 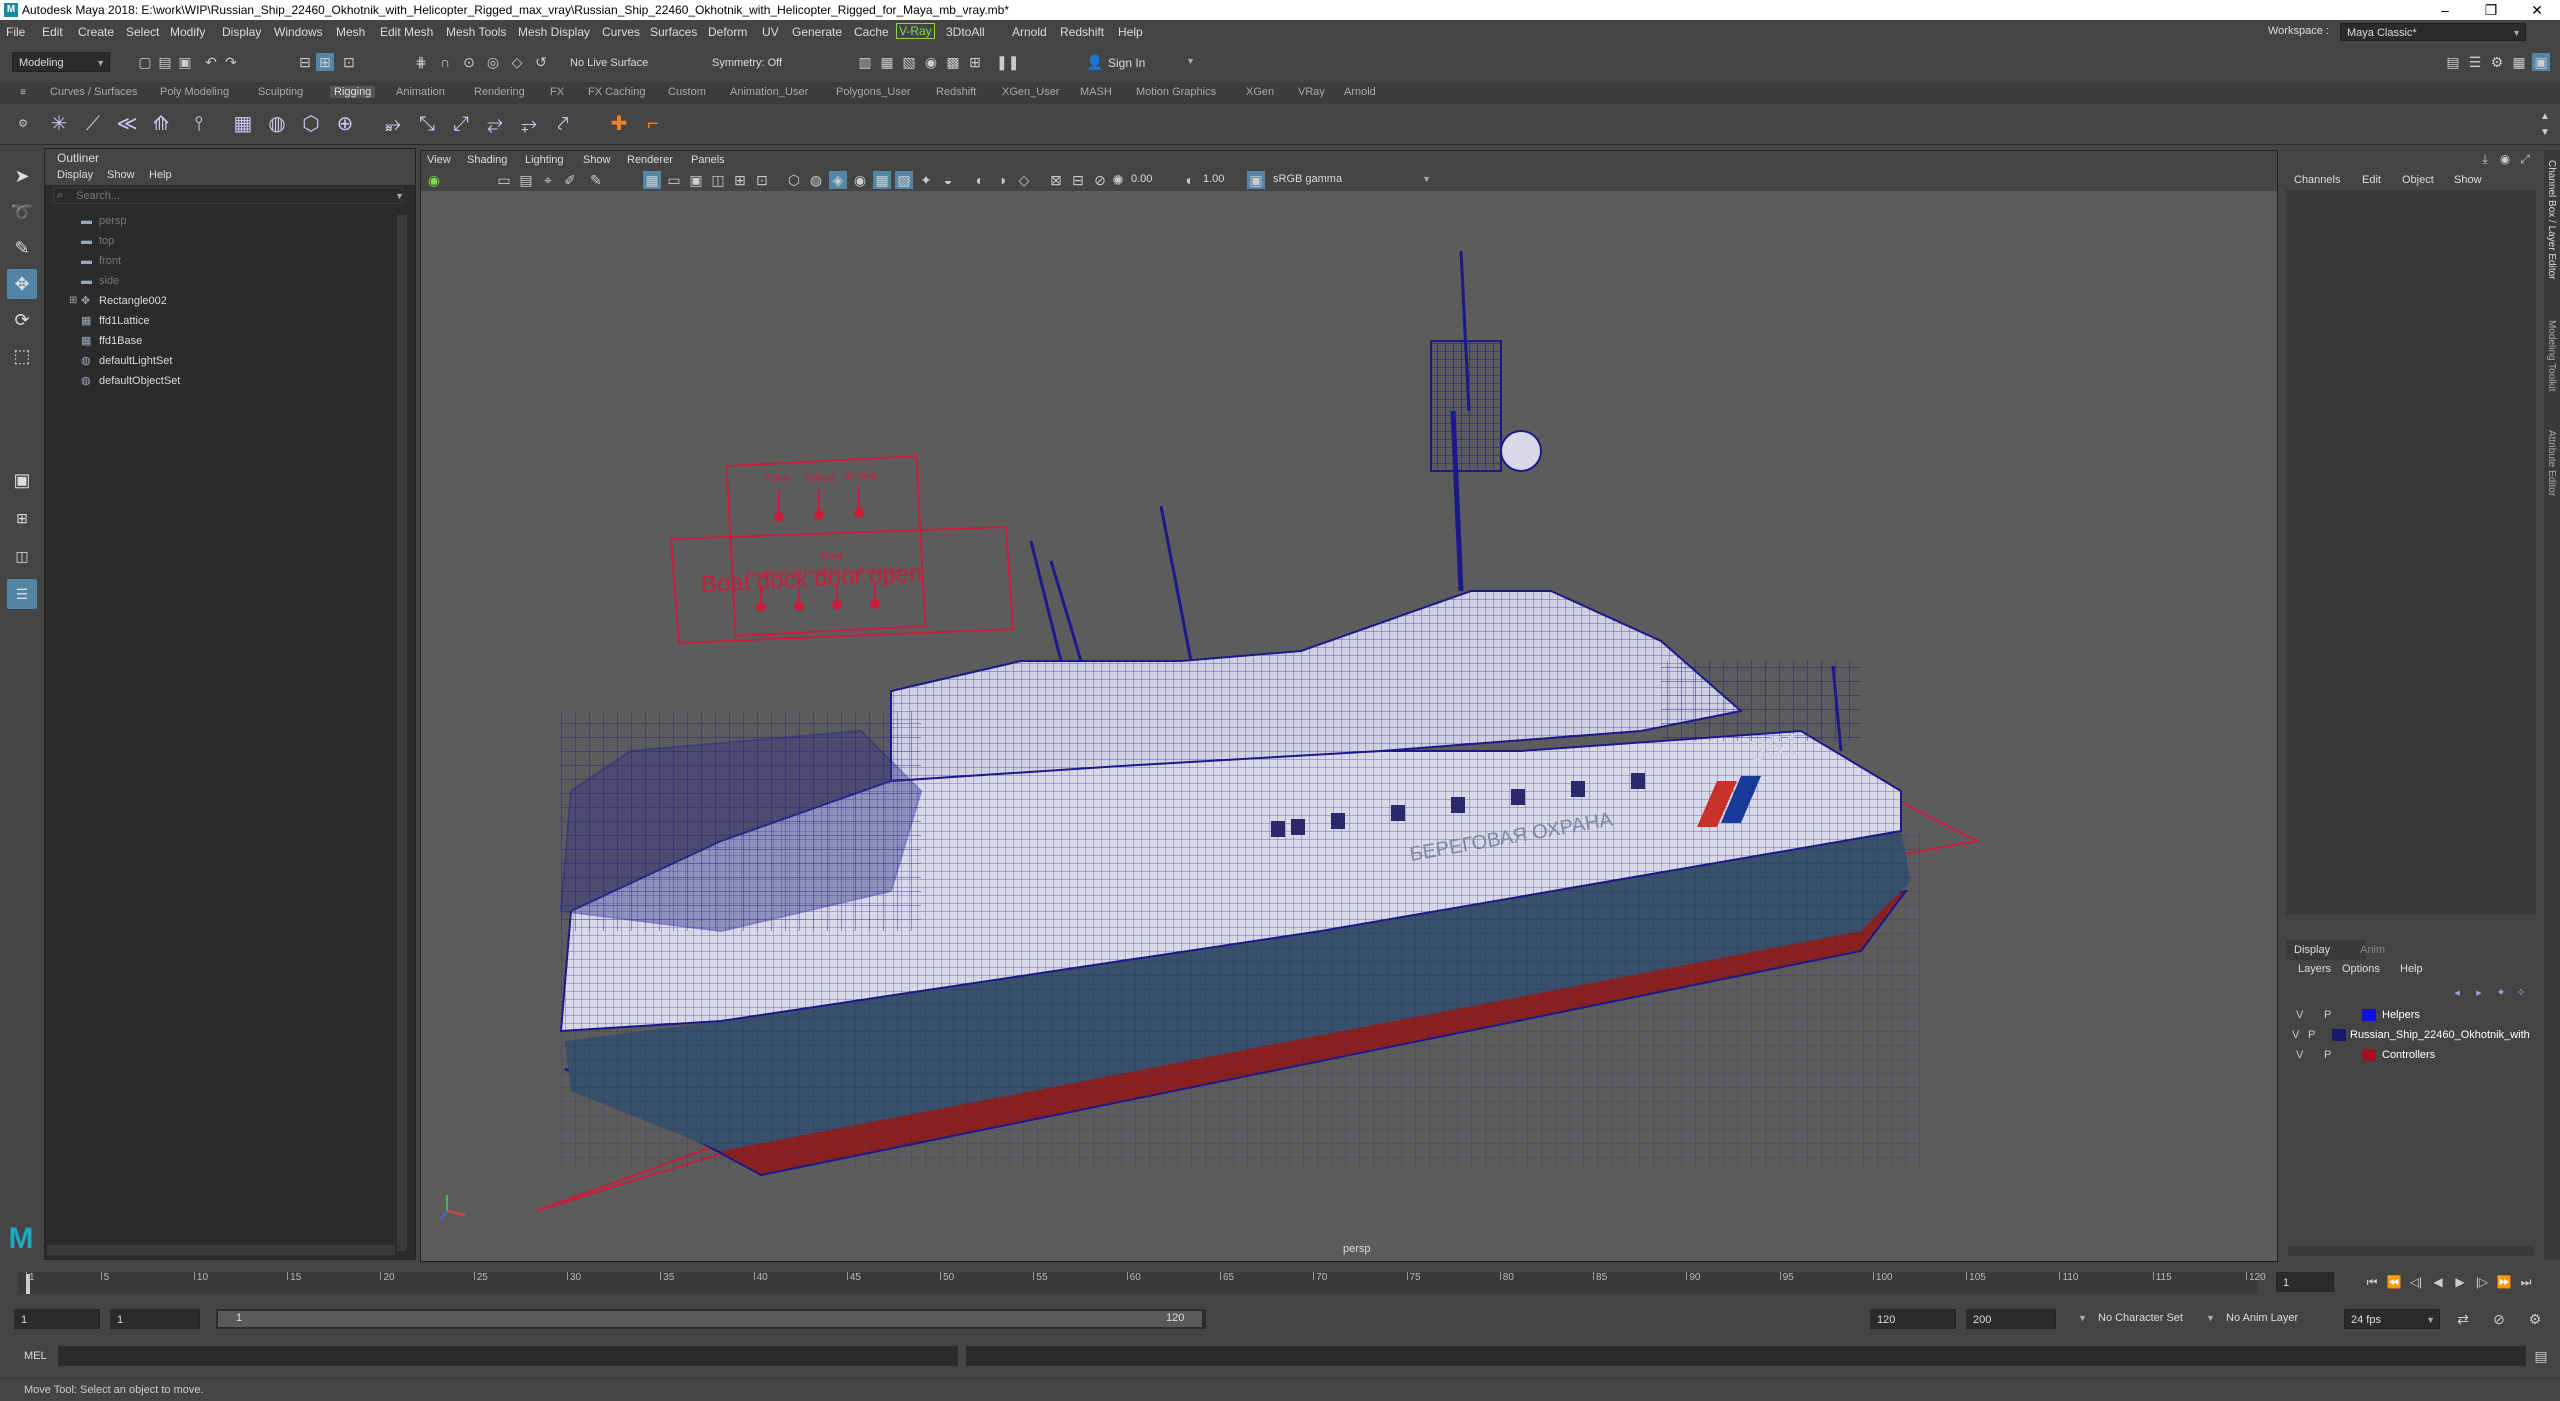 I want to click on lasso-tool-icon: ➰, so click(x=22, y=212).